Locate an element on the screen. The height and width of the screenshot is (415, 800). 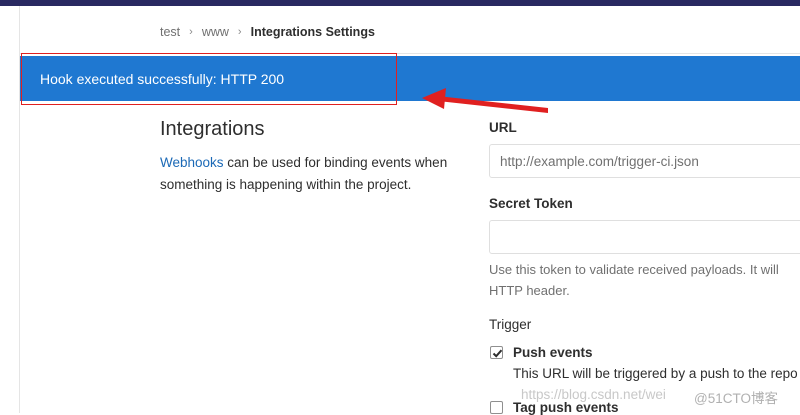
webhooks-link: Webhooks is located at coordinates (192, 162).